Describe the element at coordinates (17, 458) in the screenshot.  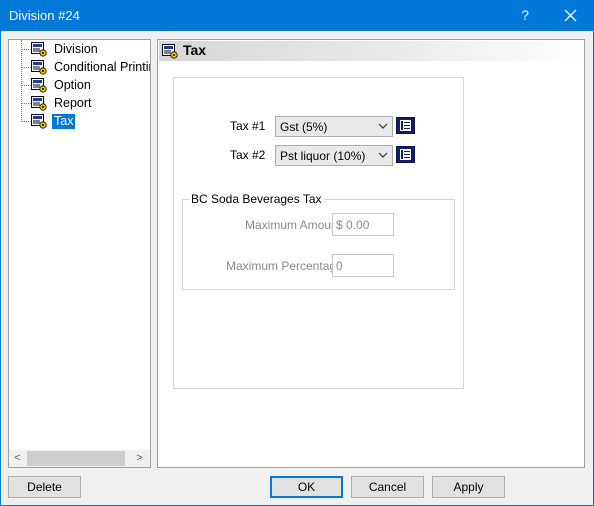
I see `scroll-left-button: <` at that location.